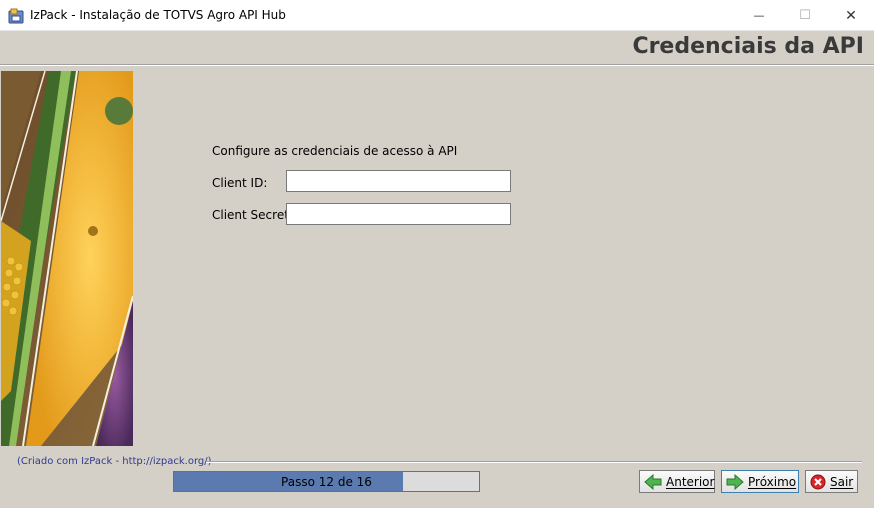  I want to click on maximize-icon: ☐, so click(805, 15).